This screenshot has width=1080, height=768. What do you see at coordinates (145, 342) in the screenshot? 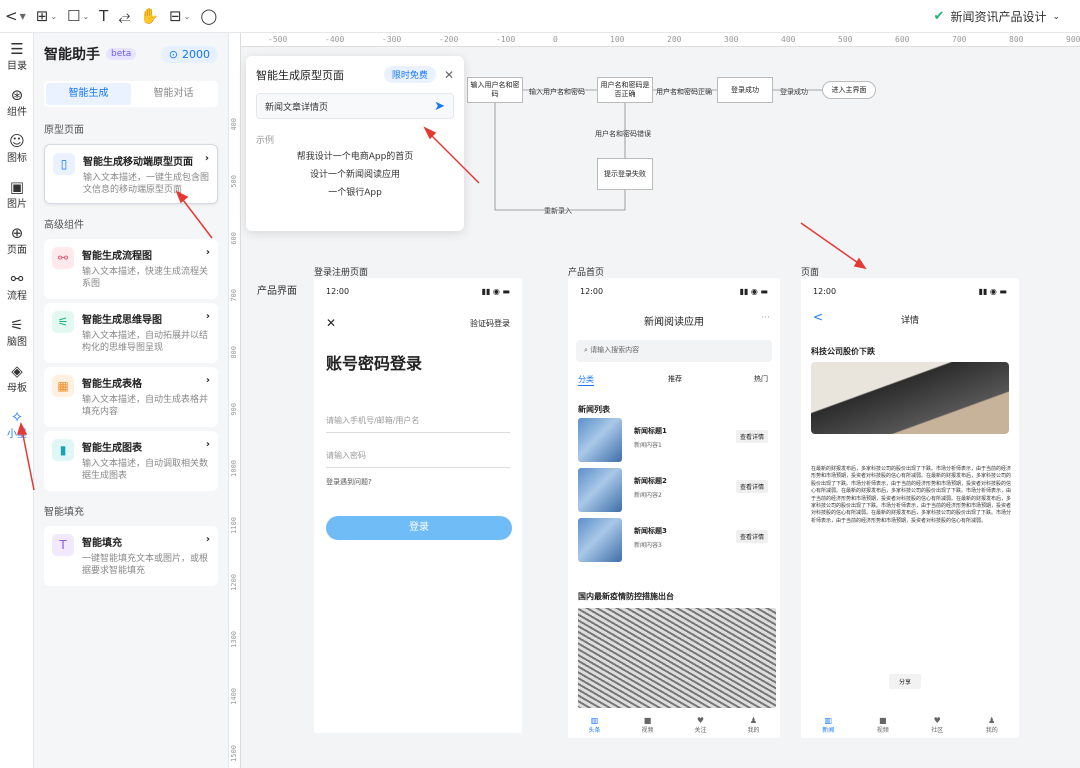
I see `card-desc: 输入文本描述，自动拓展并以结构化的思维导图呈现` at bounding box center [145, 342].